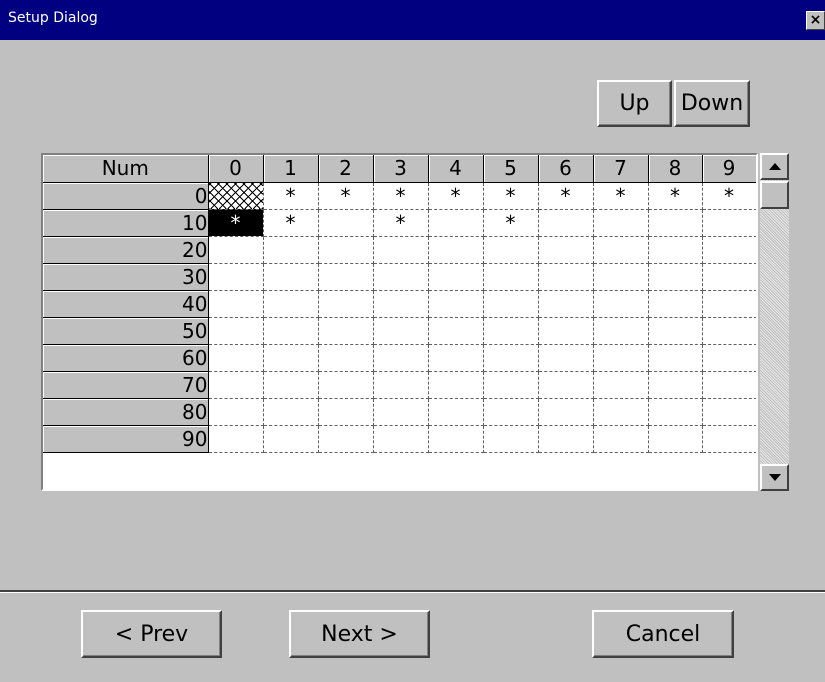  Describe the element at coordinates (359, 634) in the screenshot. I see `next-button: Next >` at that location.